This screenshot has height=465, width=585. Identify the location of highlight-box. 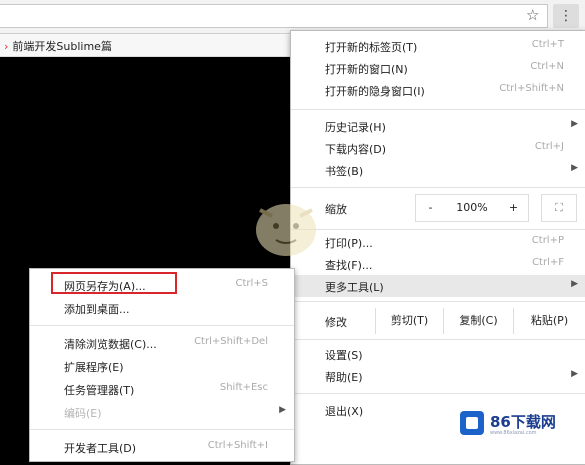
(114, 283).